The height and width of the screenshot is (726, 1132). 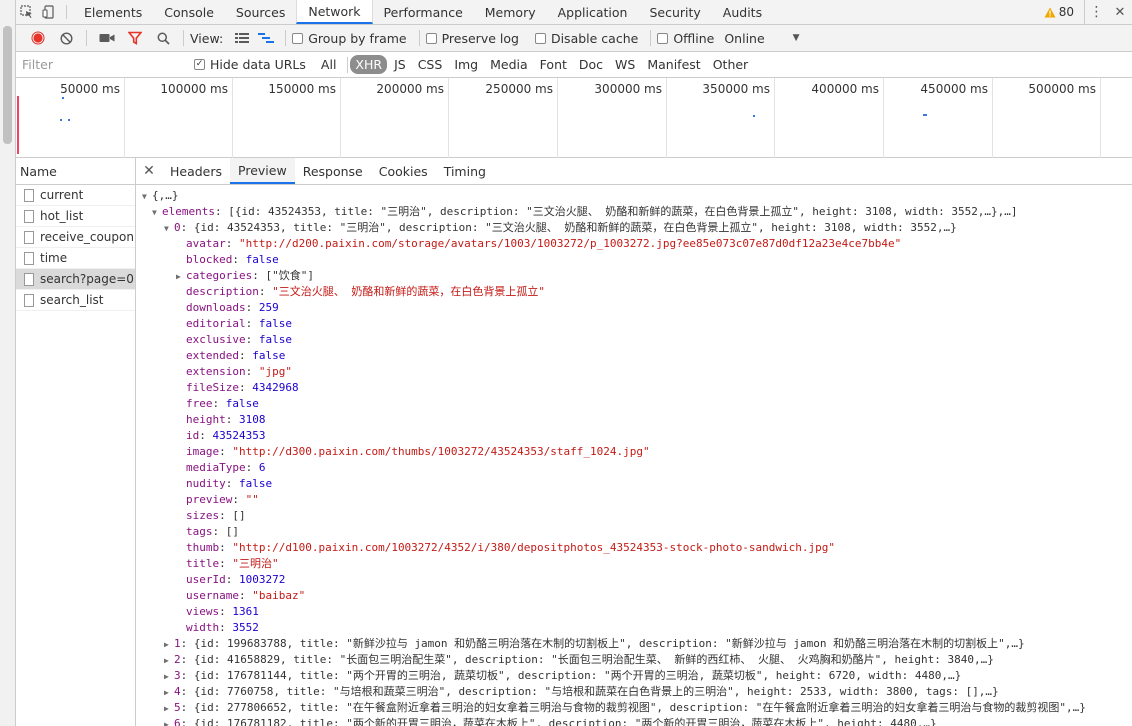 I want to click on request-name: time, so click(x=54, y=258).